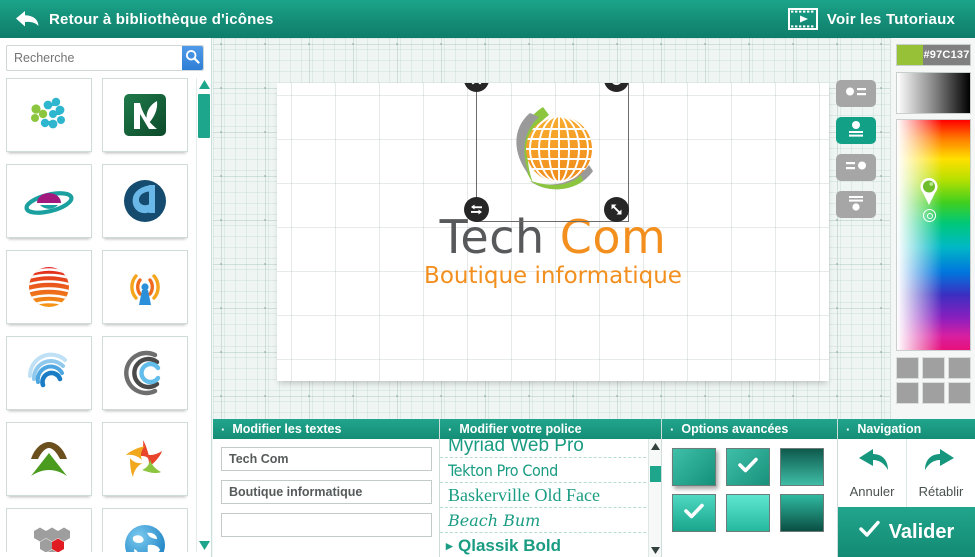  Describe the element at coordinates (802, 19) in the screenshot. I see `film-play-icon` at that location.